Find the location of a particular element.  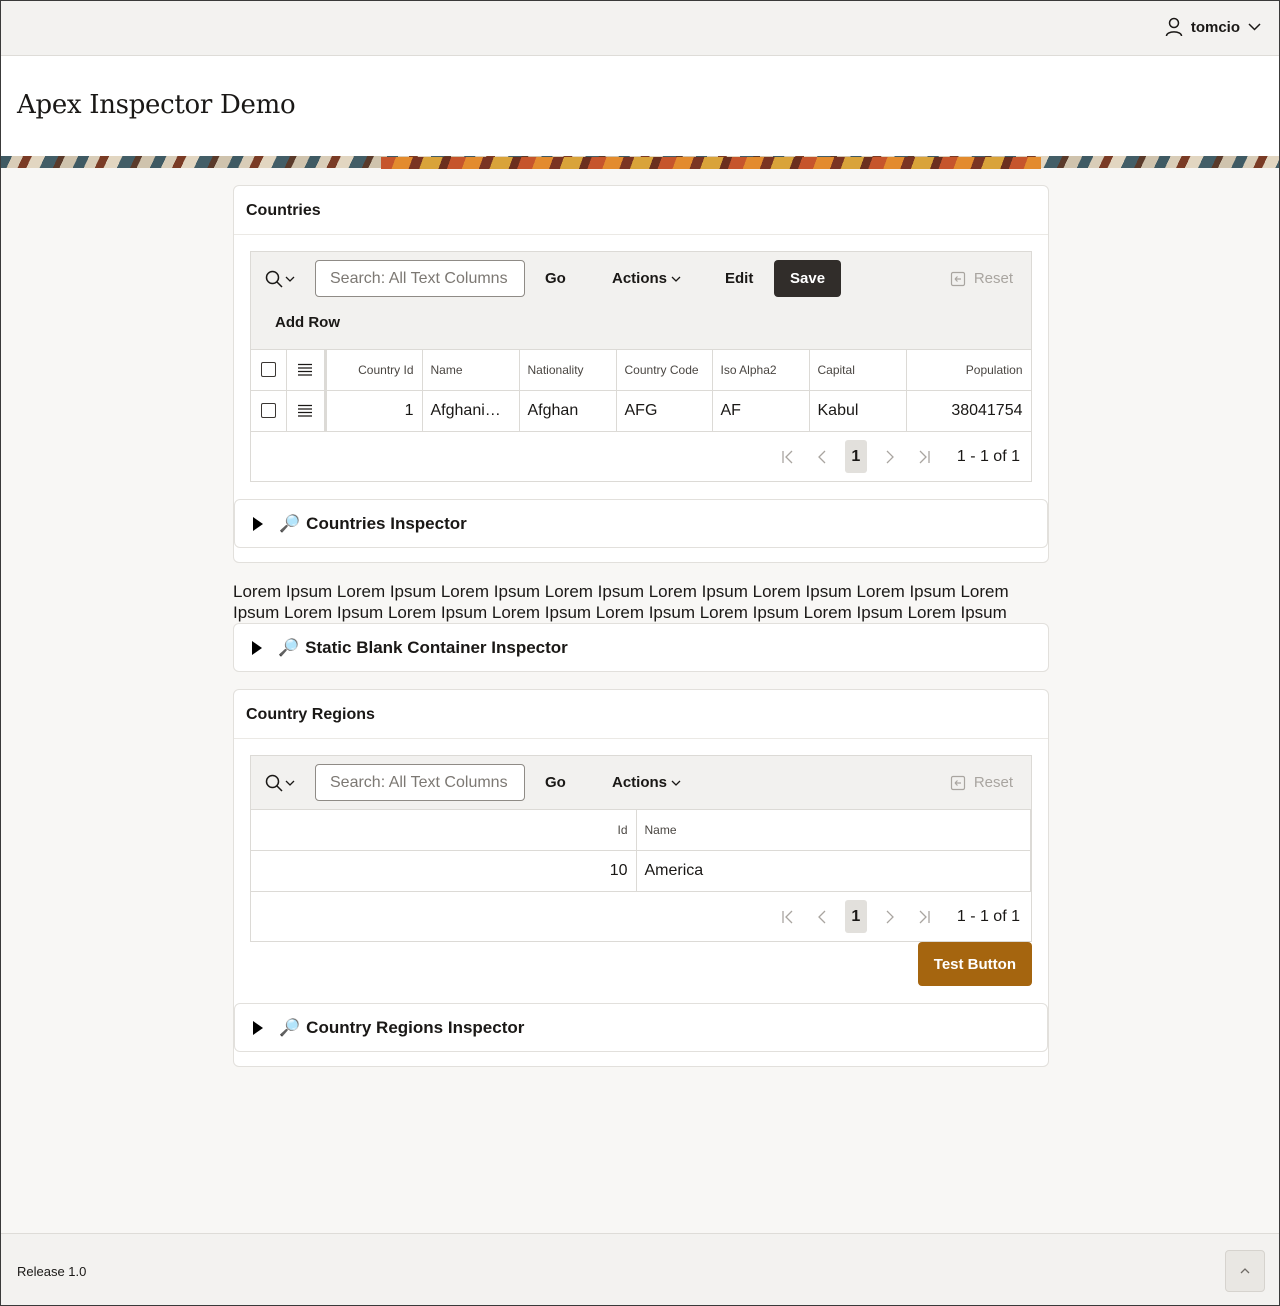

first-page-icon is located at coordinates (787, 916).